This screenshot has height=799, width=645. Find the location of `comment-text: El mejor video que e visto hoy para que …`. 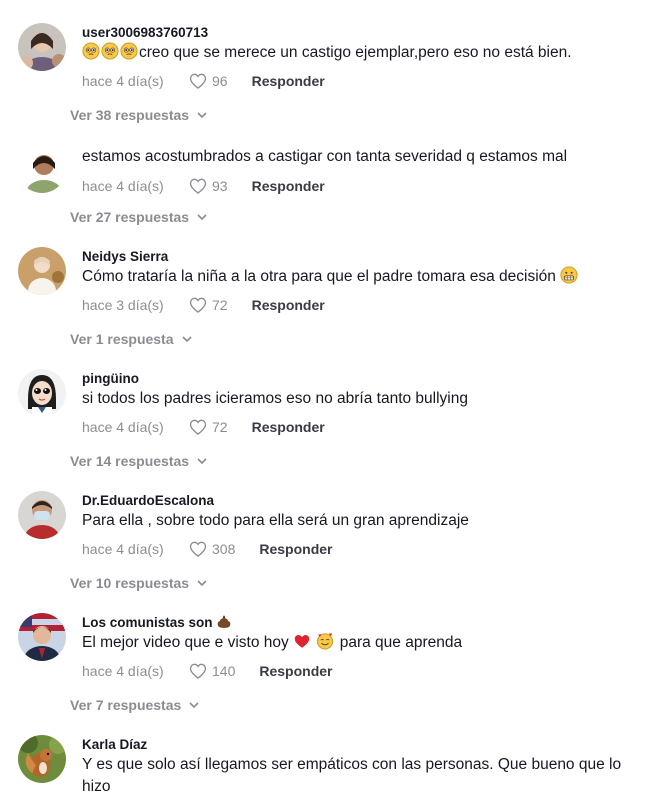

comment-text: El mejor video que e visto hoy para que … is located at coordinates (353, 643).